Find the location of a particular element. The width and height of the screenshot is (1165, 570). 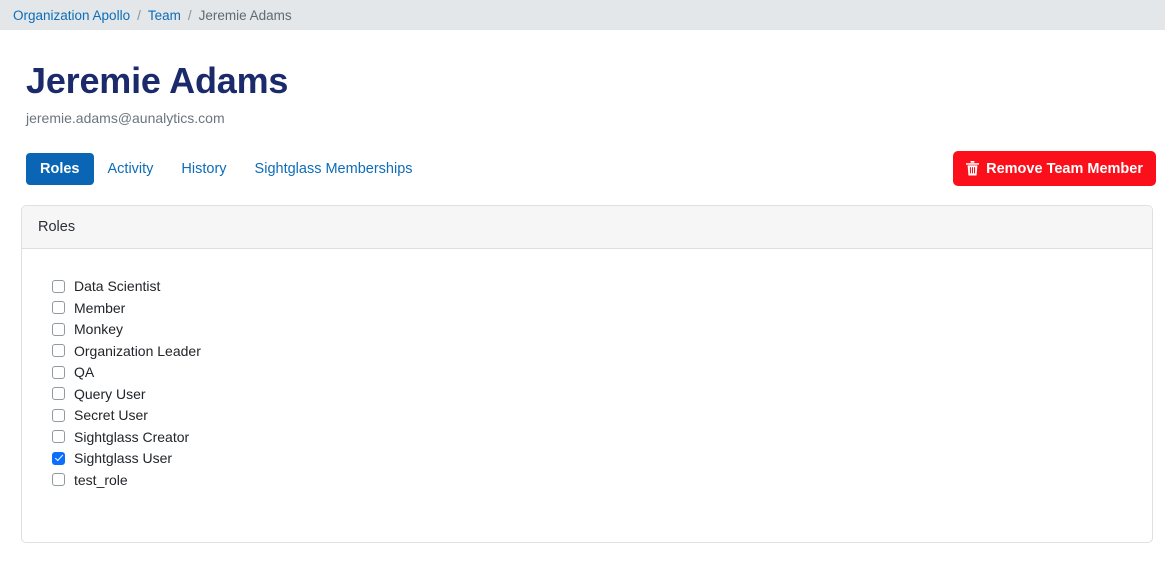

role-checkbox-secret-user is located at coordinates (58, 415).